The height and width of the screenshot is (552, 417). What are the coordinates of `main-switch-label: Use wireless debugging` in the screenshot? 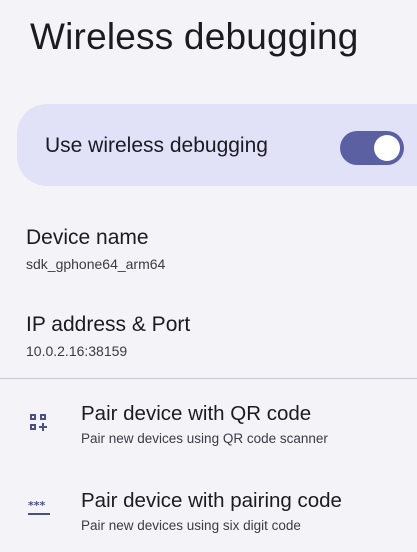 It's located at (156, 145).